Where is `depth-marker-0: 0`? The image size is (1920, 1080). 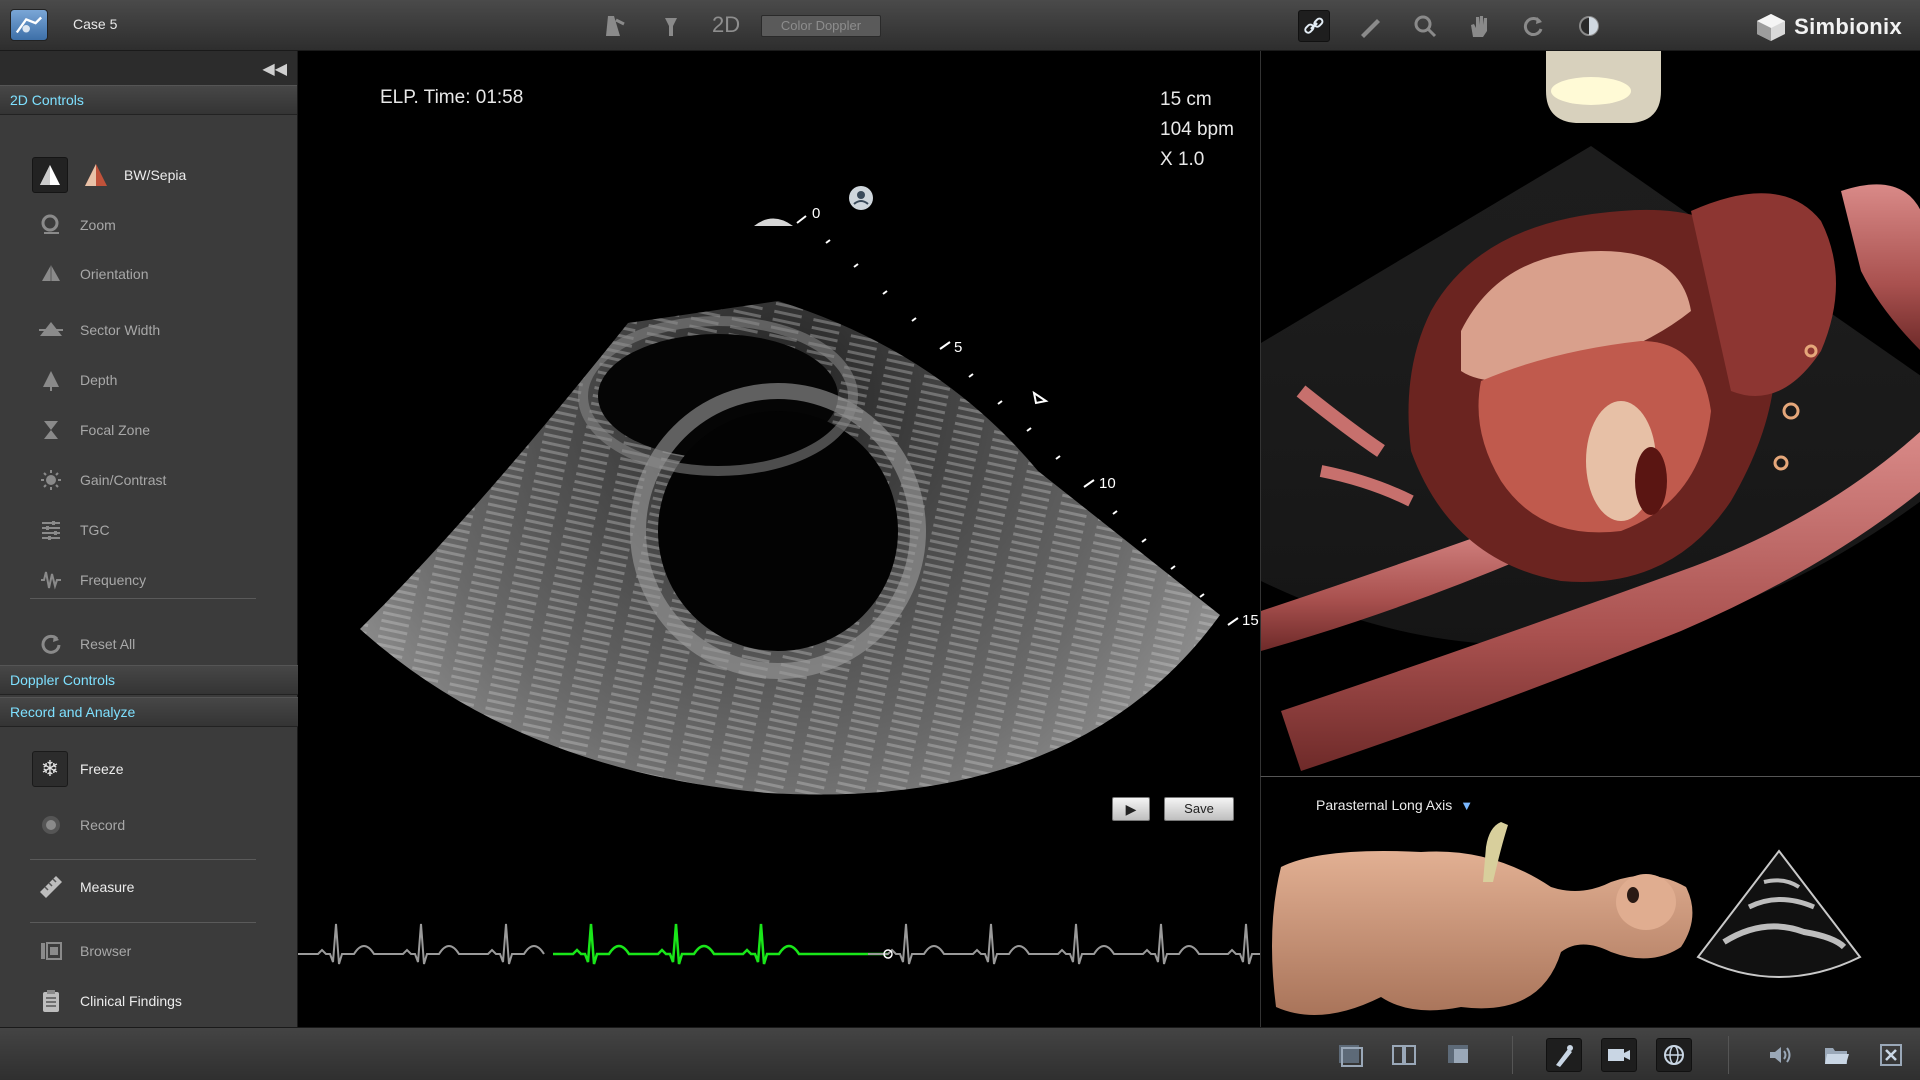 depth-marker-0: 0 is located at coordinates (816, 213).